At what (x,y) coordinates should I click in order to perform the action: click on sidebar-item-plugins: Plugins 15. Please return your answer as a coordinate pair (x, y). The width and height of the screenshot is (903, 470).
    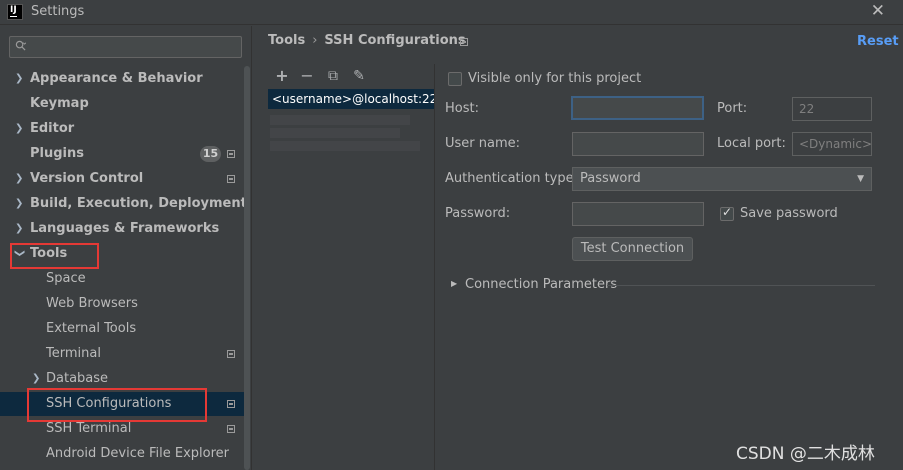
    Looking at the image, I should click on (125, 154).